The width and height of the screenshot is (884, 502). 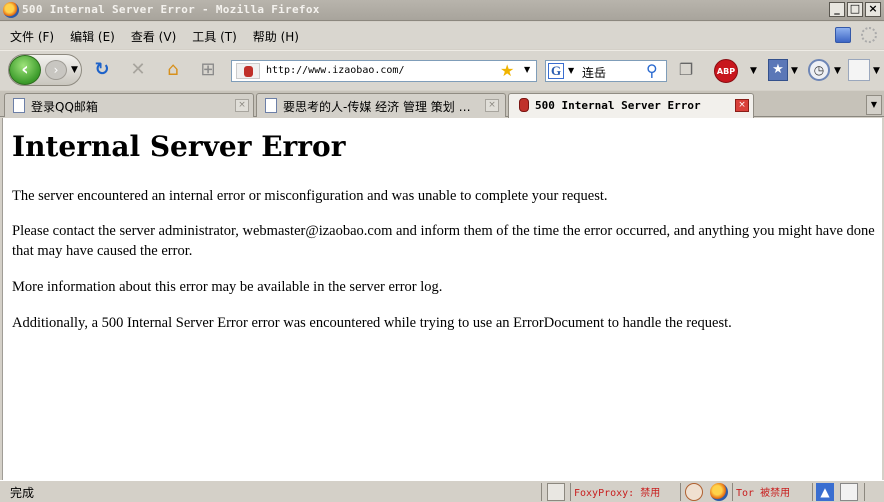 I want to click on window-controls: _ □ ×, so click(x=855, y=9).